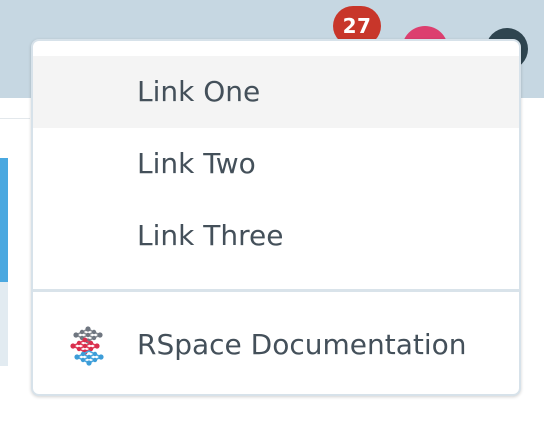 The image size is (544, 430). I want to click on menu-item-link-one: Link One, so click(276, 92).